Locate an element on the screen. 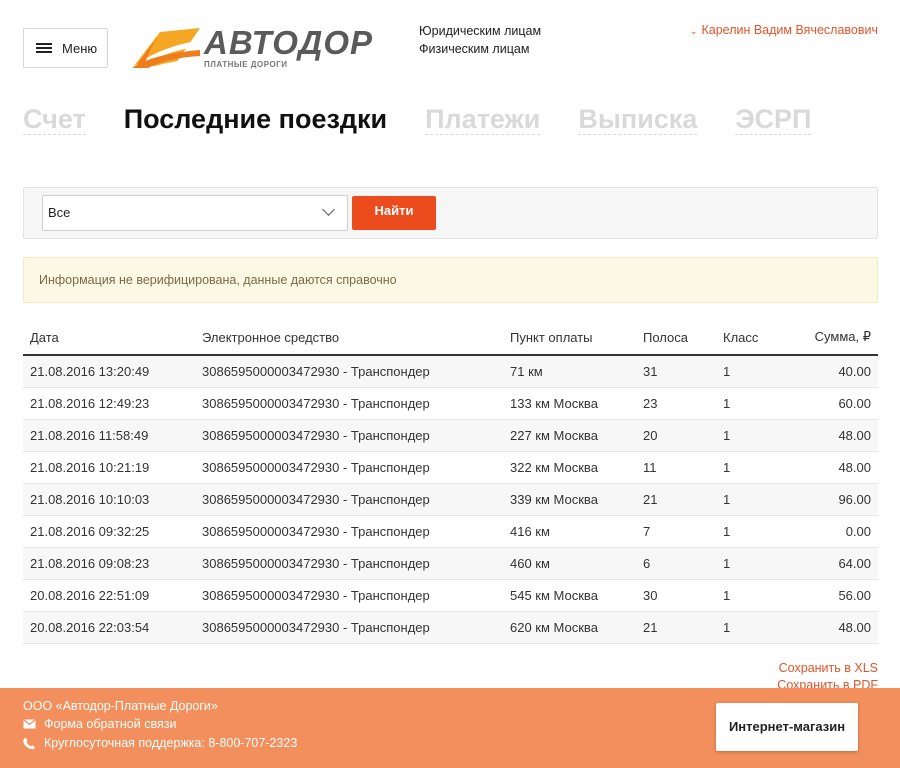 This screenshot has height=768, width=900. device-select: Все is located at coordinates (195, 213).